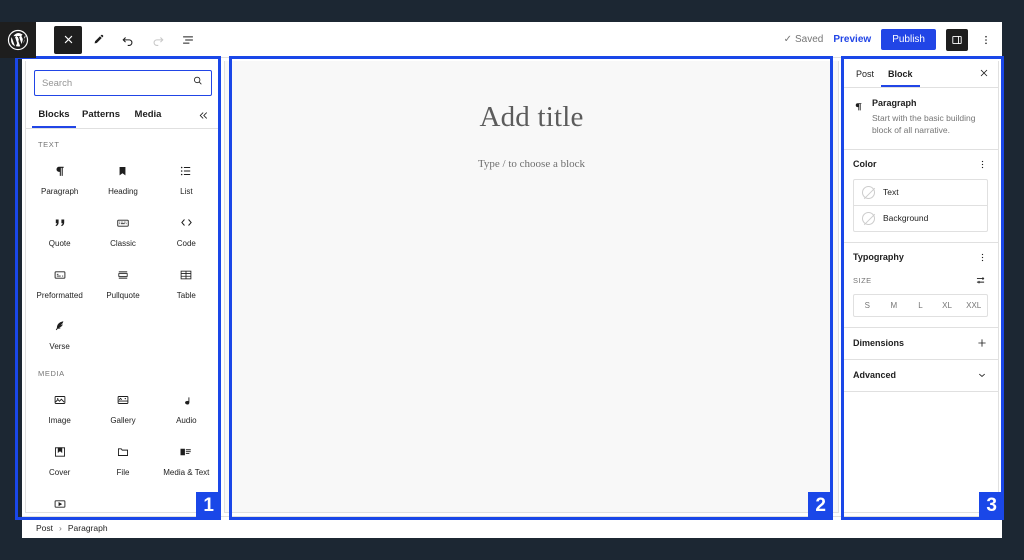 This screenshot has width=1024, height=560. Describe the element at coordinates (68, 39) in the screenshot. I see `close-editor-button` at that location.